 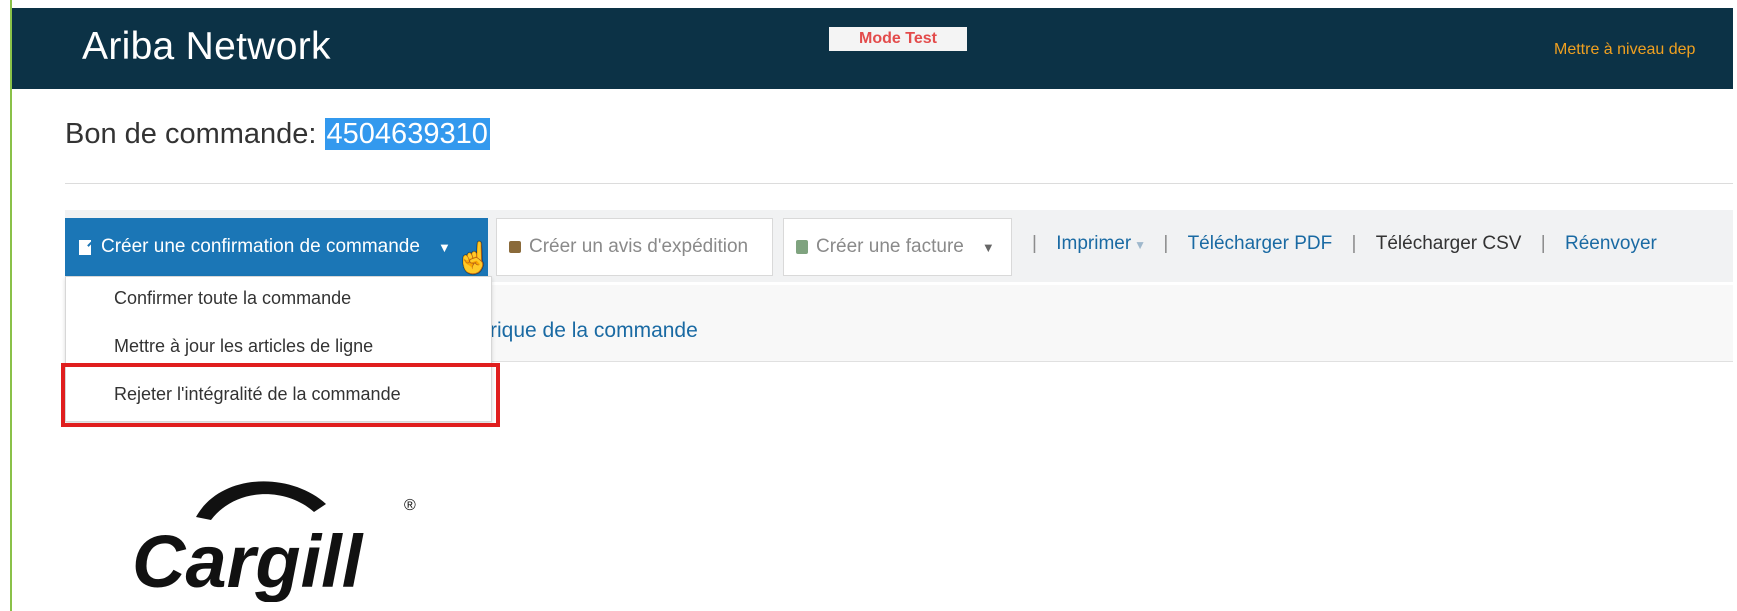 I want to click on print-label: Imprimer, so click(x=1094, y=243).